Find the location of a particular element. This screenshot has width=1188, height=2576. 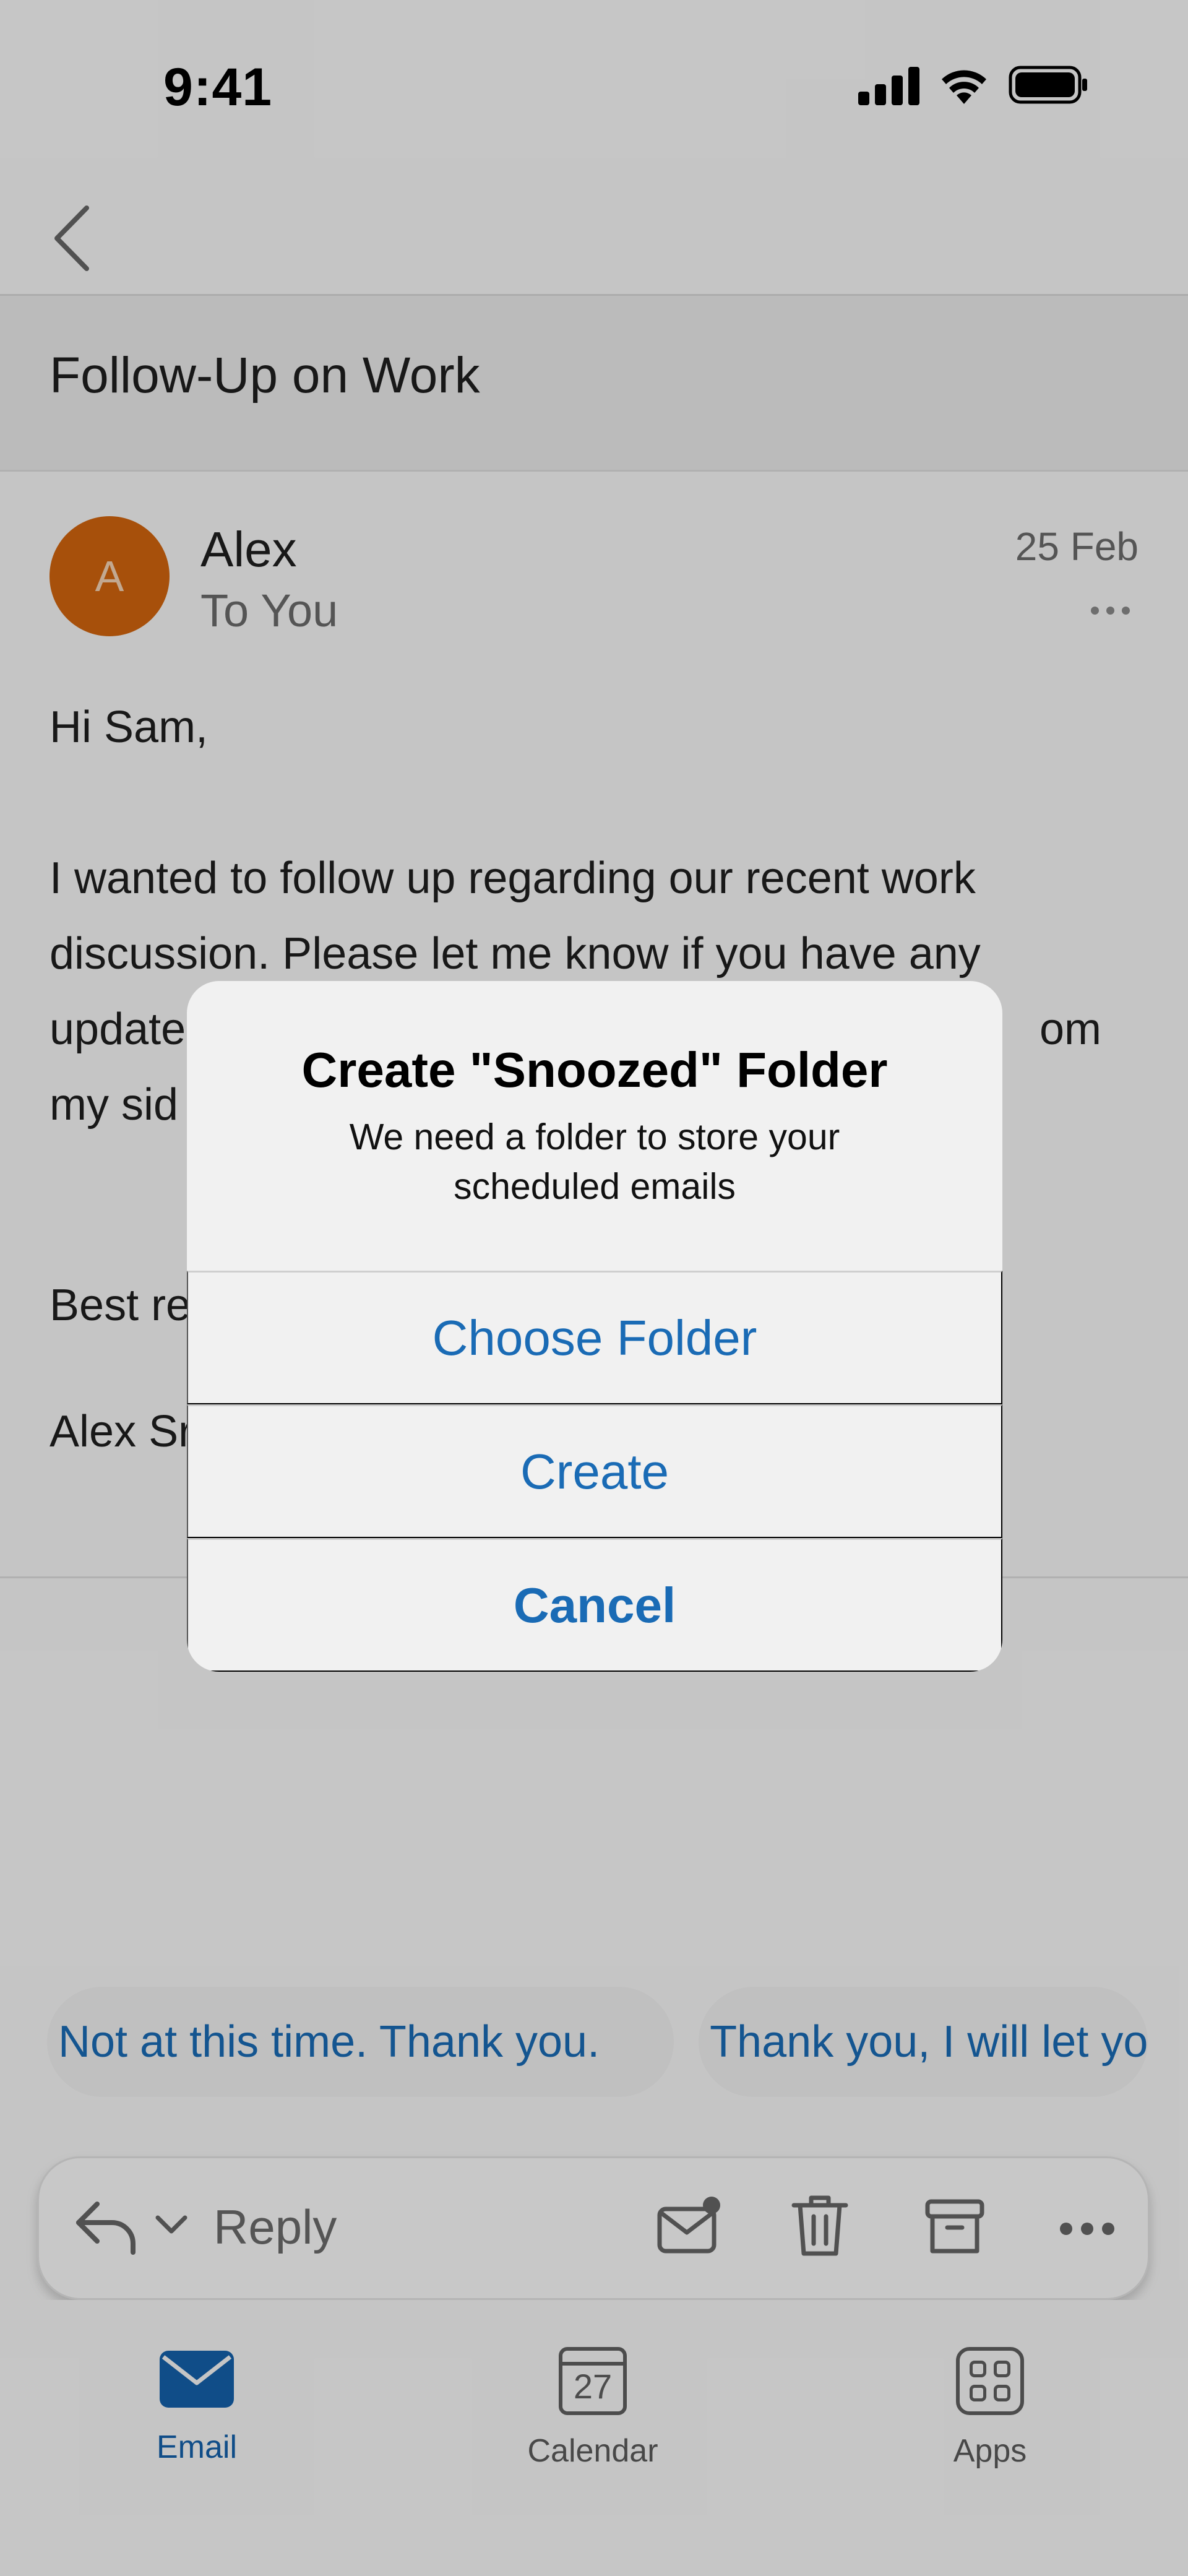

cancel-button: Cancel is located at coordinates (594, 1605).